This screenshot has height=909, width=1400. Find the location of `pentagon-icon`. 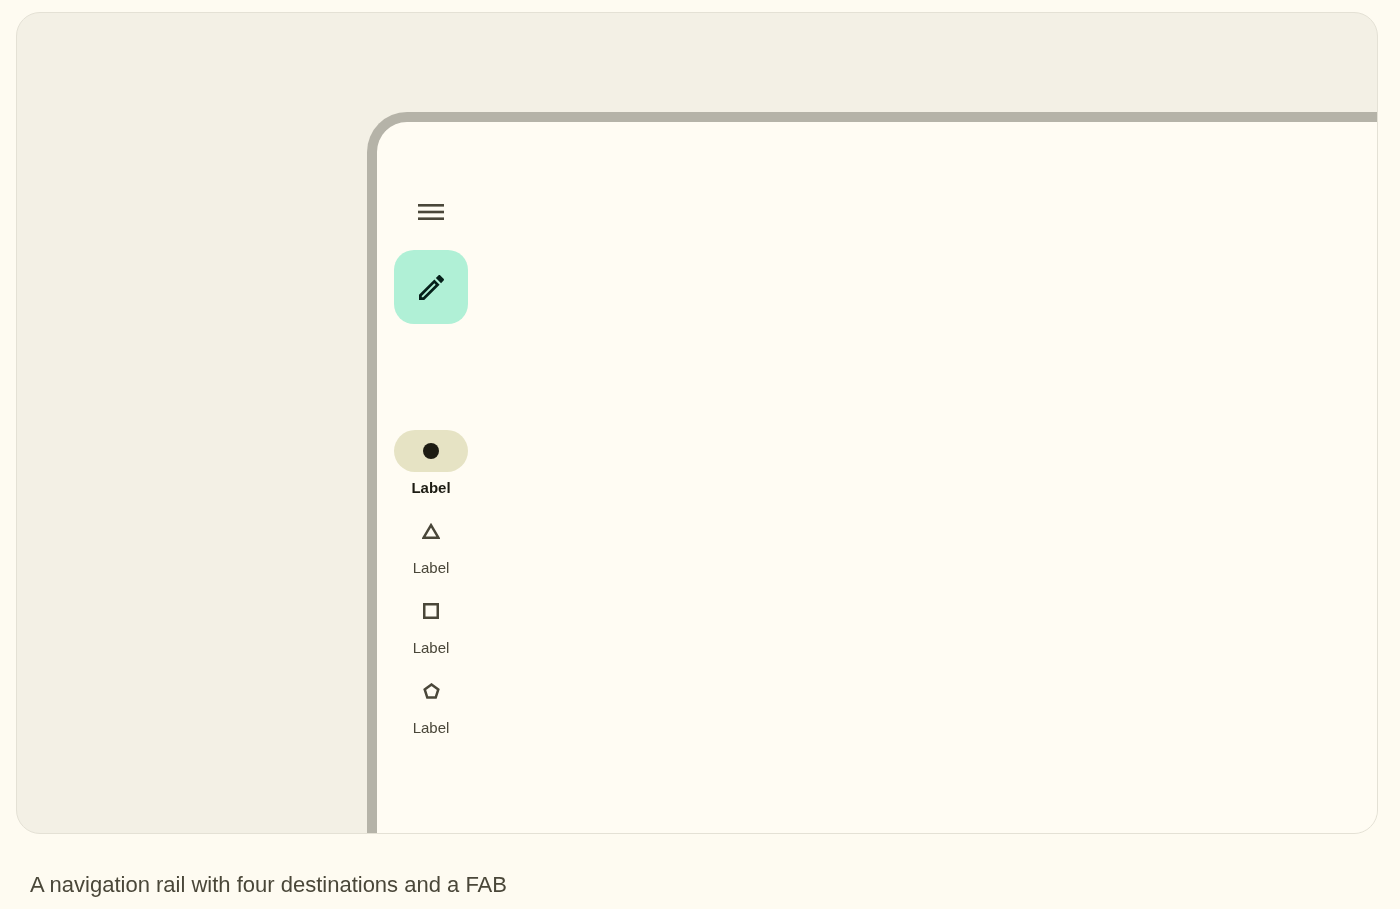

pentagon-icon is located at coordinates (431, 691).